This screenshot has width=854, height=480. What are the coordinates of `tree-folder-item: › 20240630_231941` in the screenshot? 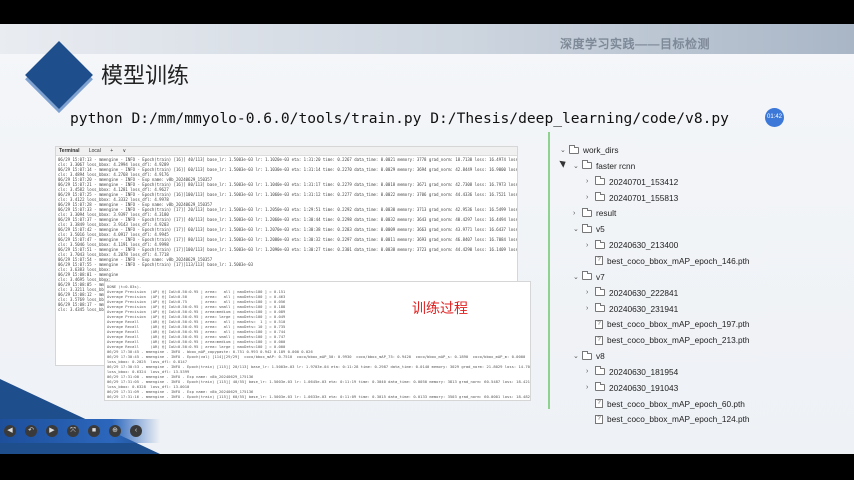 It's located at (632, 308).